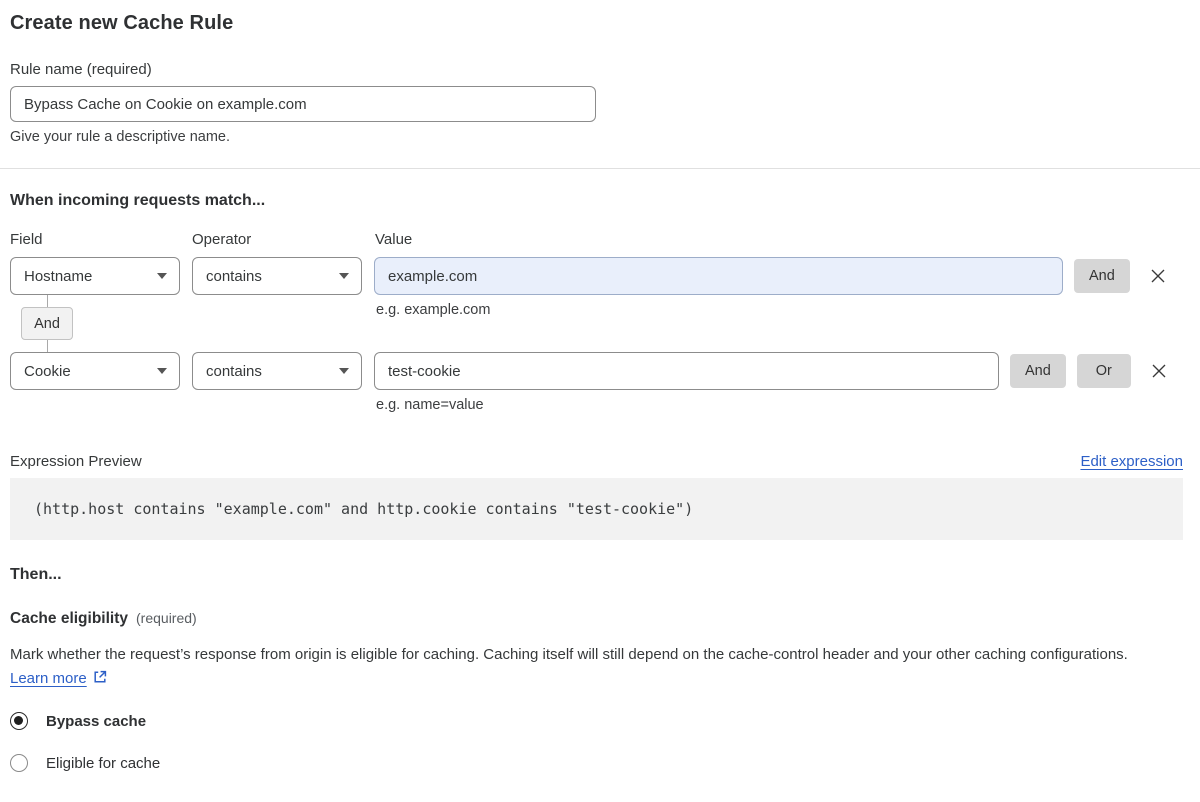  I want to click on section-divider, so click(600, 168).